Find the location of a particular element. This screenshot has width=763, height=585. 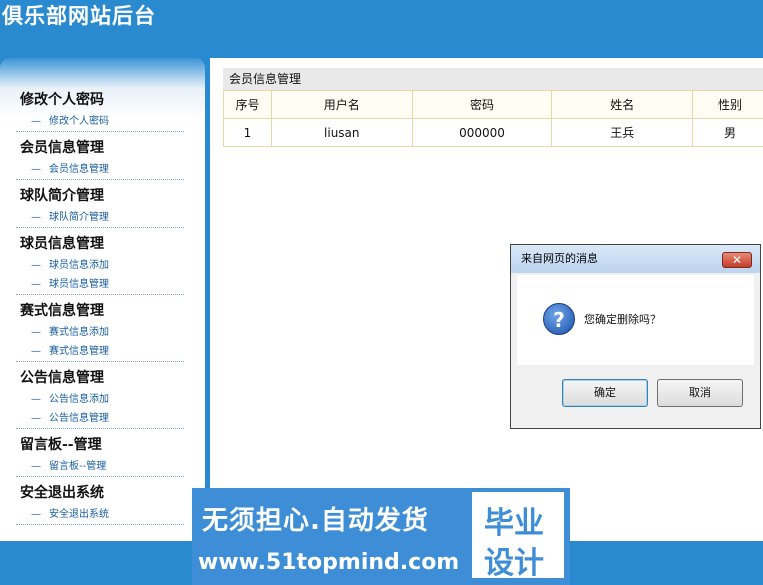

cell-username: liusan is located at coordinates (341, 132).